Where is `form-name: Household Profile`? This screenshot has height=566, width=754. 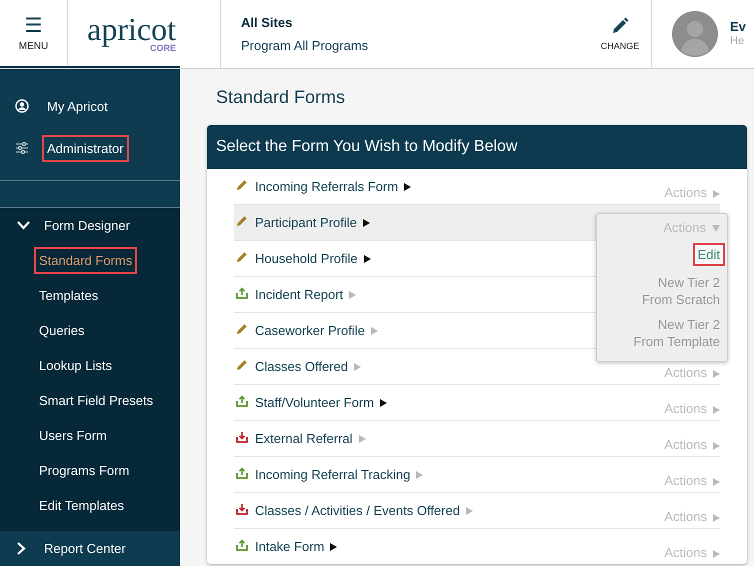
form-name: Household Profile is located at coordinates (306, 258).